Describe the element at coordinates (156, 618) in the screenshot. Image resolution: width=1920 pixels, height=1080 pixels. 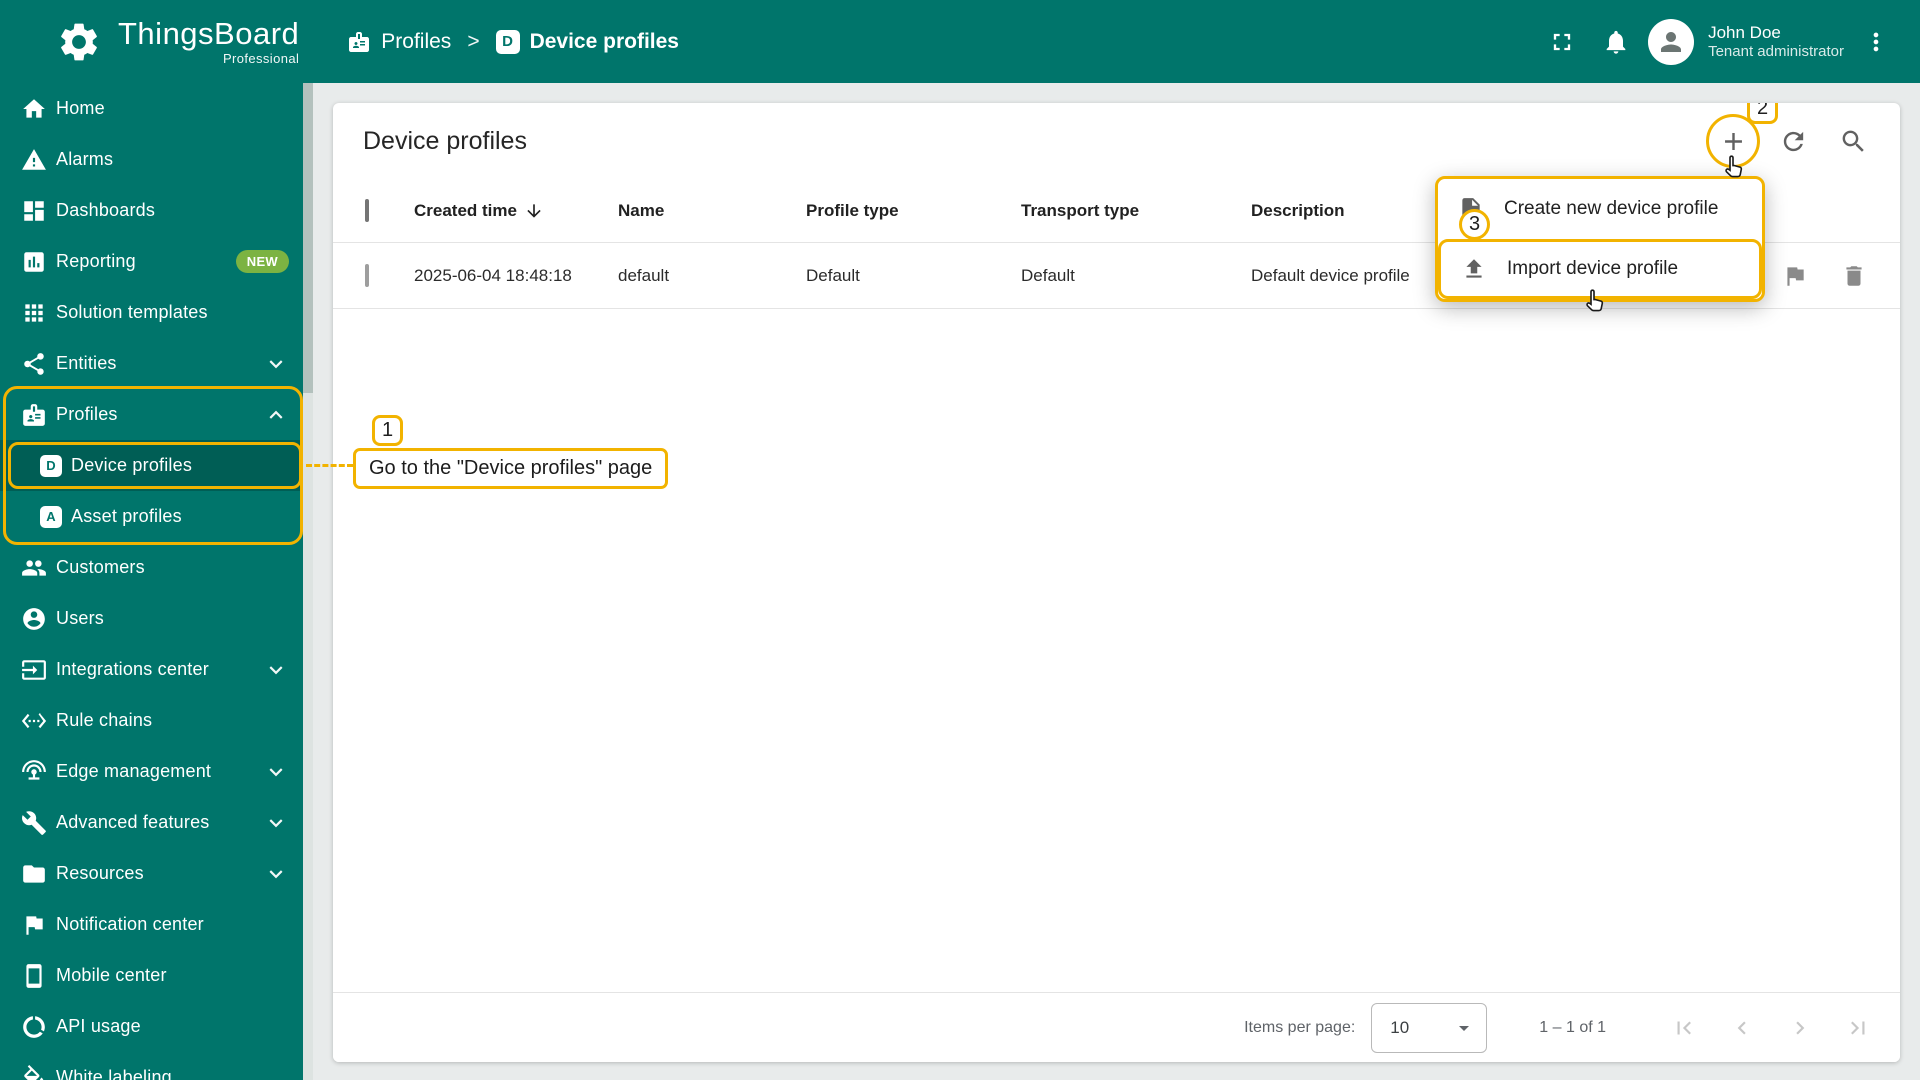
I see `sidebar-item-users: Users` at that location.